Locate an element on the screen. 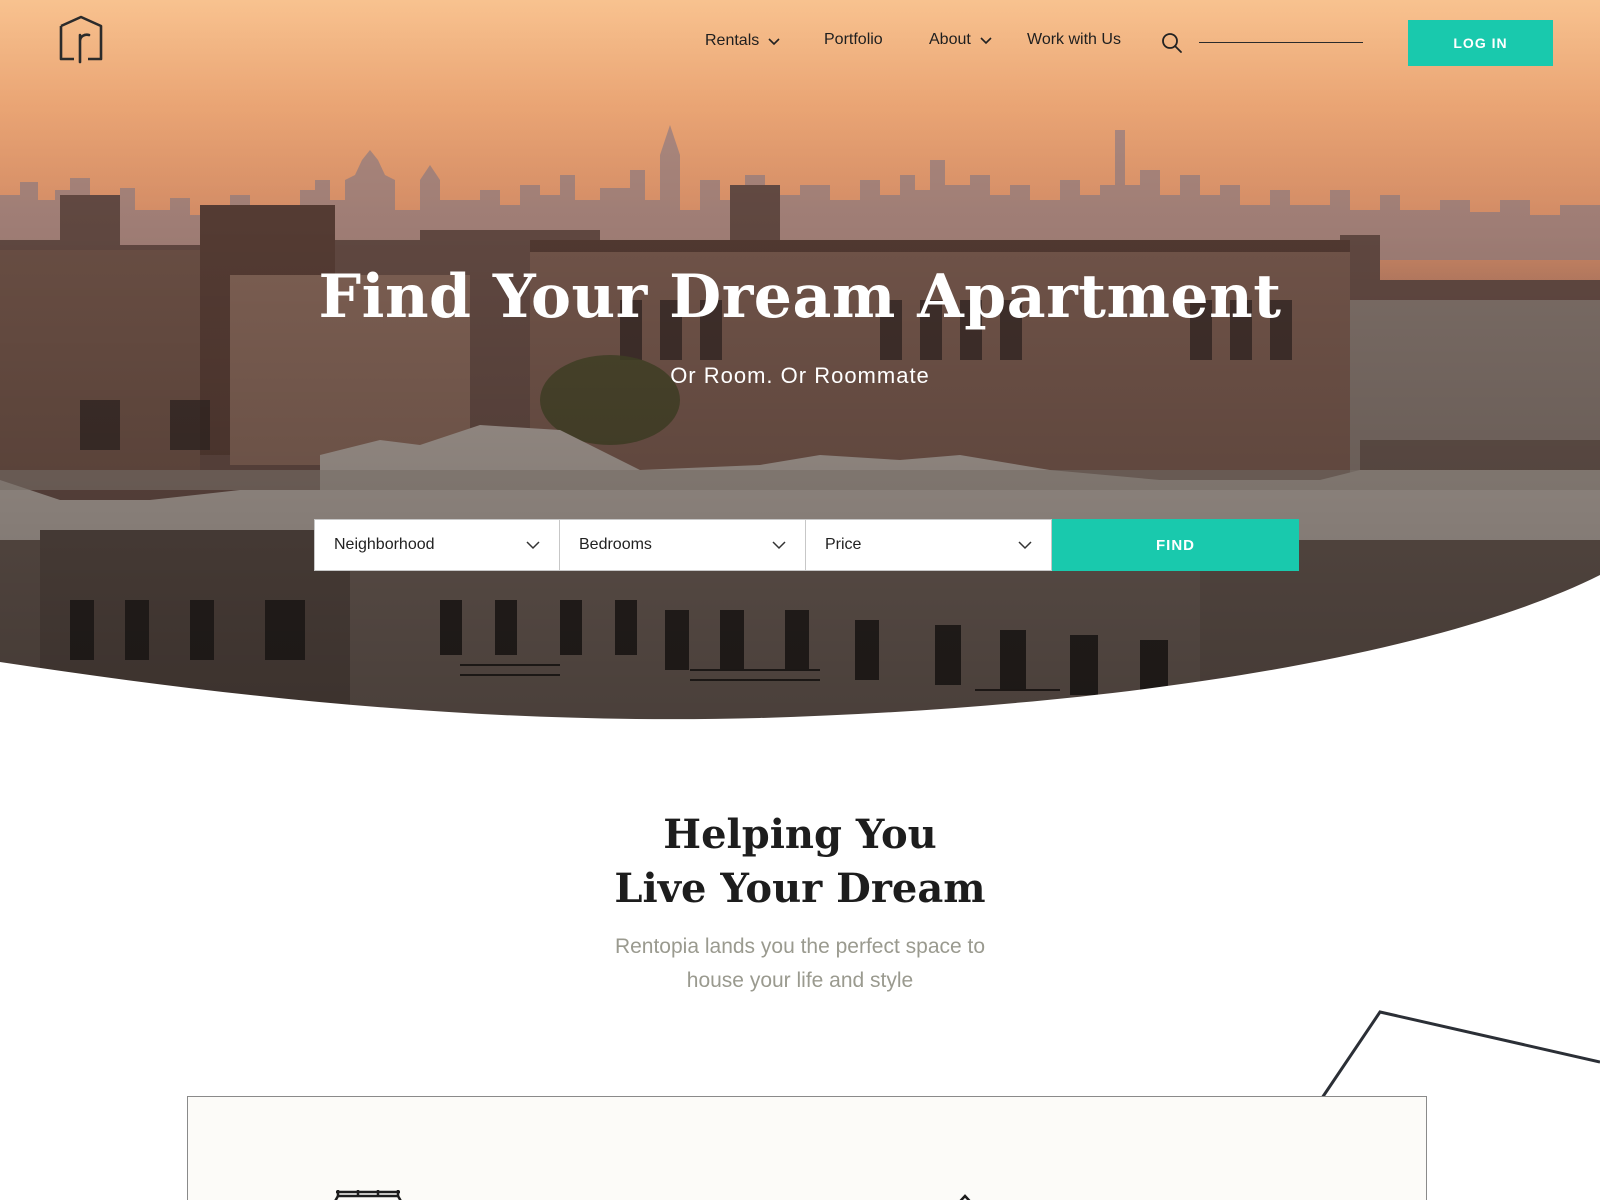  apartment-search-bar: Neighborhood Bedrooms Price FIND is located at coordinates (806, 545).